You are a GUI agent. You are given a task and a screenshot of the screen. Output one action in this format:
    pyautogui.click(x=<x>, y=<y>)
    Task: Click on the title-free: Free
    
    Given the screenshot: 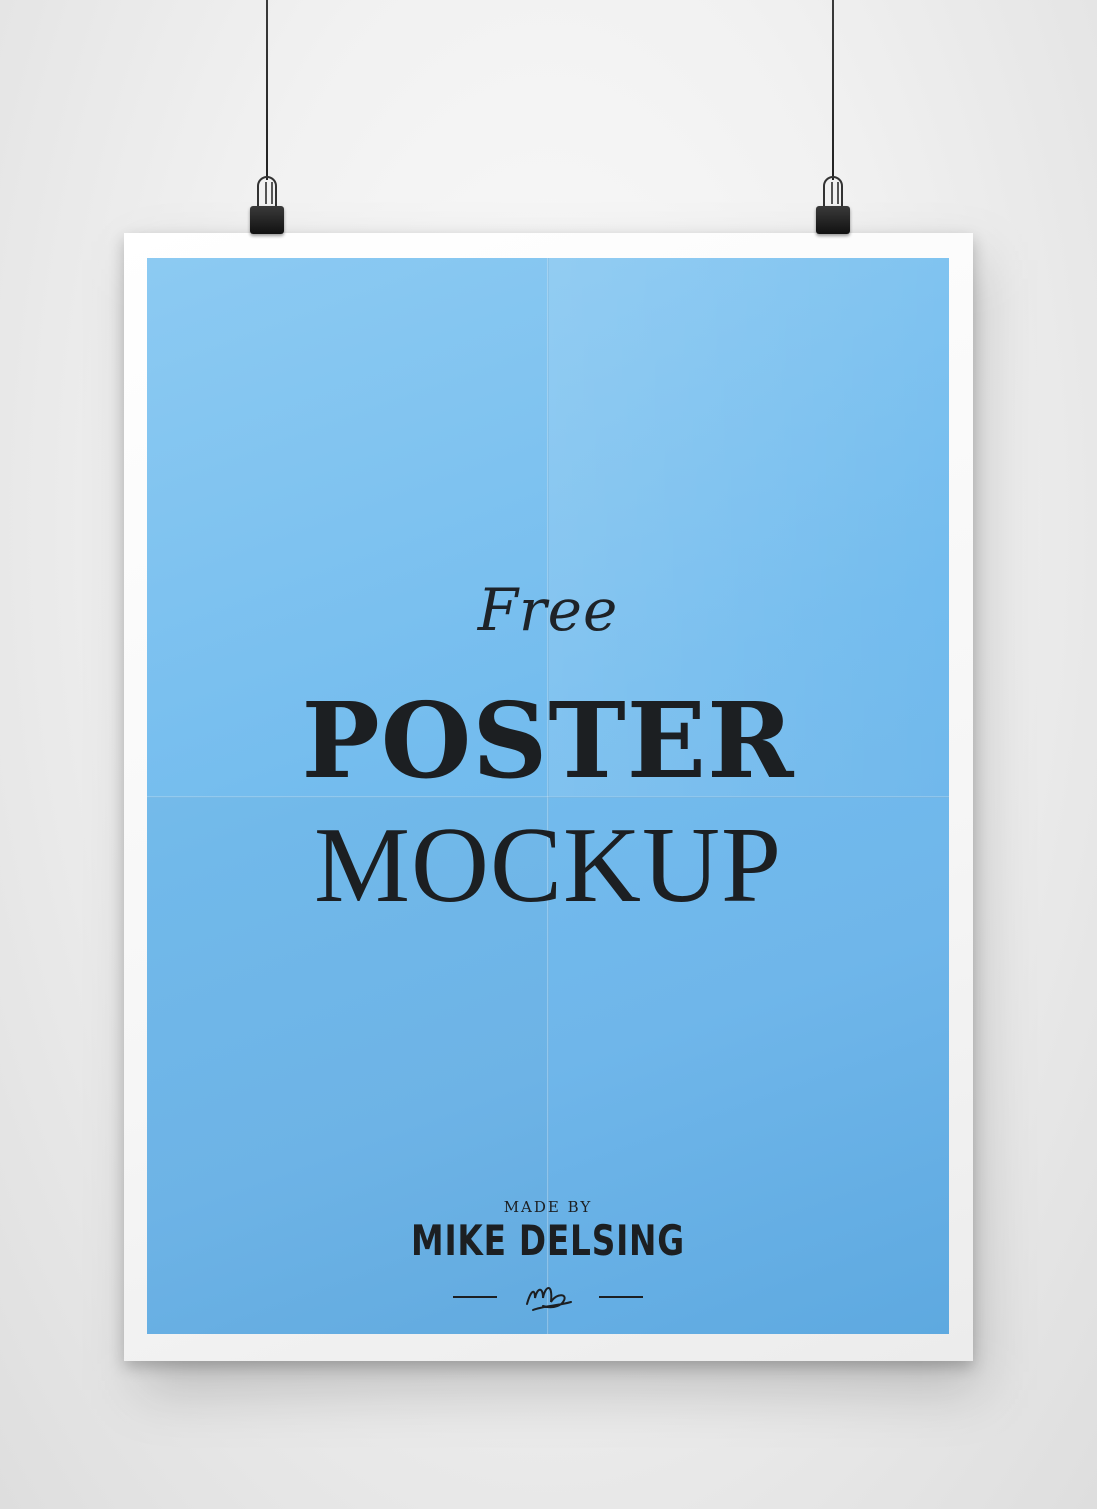 What is the action you would take?
    pyautogui.click(x=548, y=610)
    